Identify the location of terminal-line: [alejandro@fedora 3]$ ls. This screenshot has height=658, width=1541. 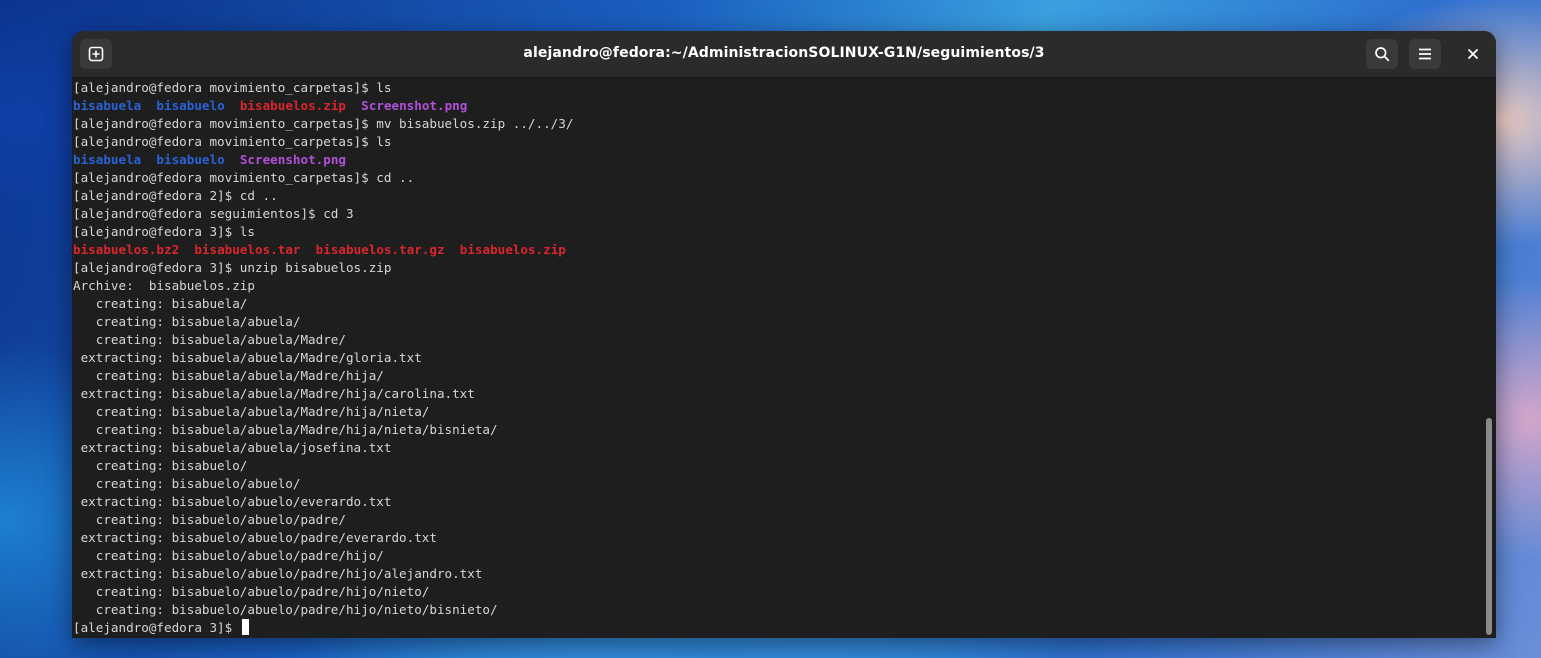
(164, 232).